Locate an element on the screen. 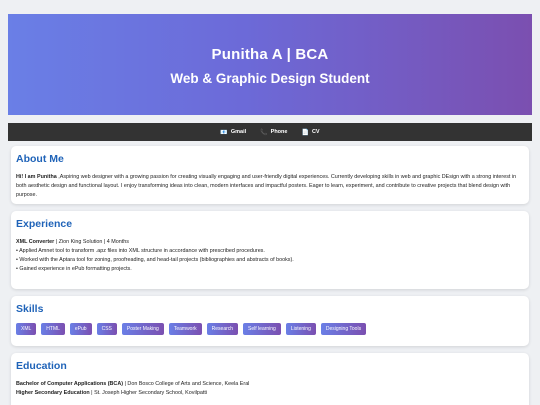 The image size is (540, 405). skills-heading: Skills is located at coordinates (30, 309).